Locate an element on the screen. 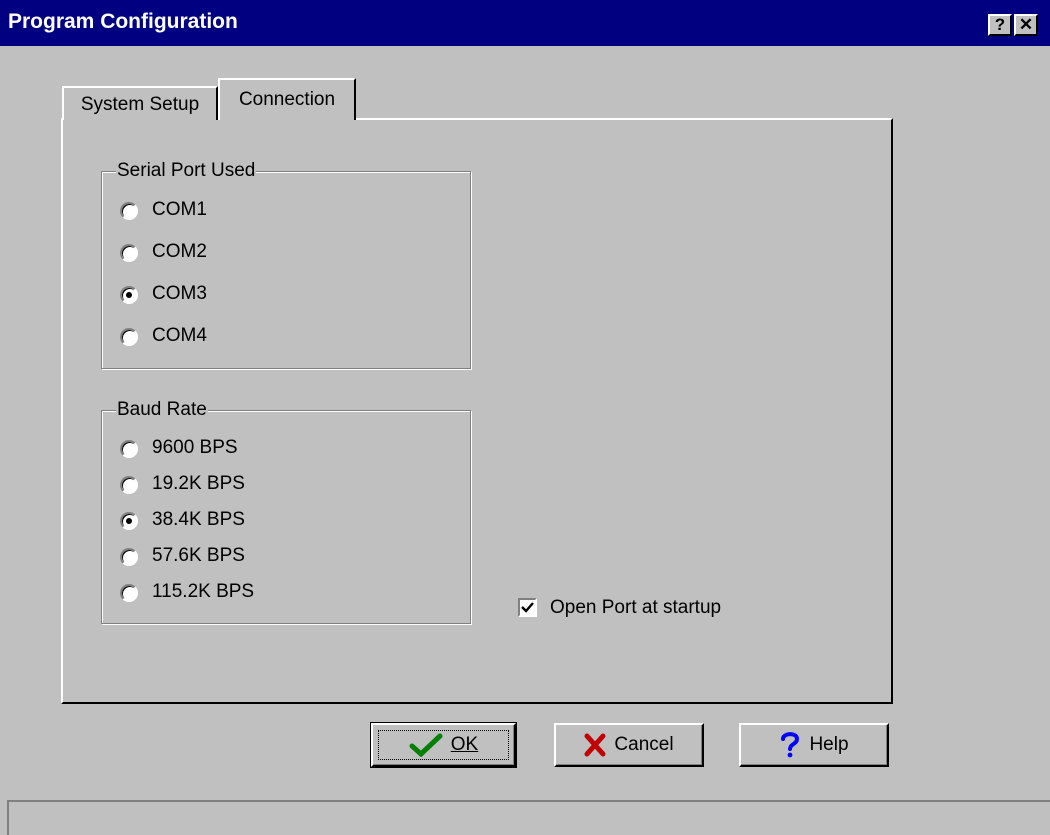 The height and width of the screenshot is (835, 1050). help-button: Help is located at coordinates (814, 745).